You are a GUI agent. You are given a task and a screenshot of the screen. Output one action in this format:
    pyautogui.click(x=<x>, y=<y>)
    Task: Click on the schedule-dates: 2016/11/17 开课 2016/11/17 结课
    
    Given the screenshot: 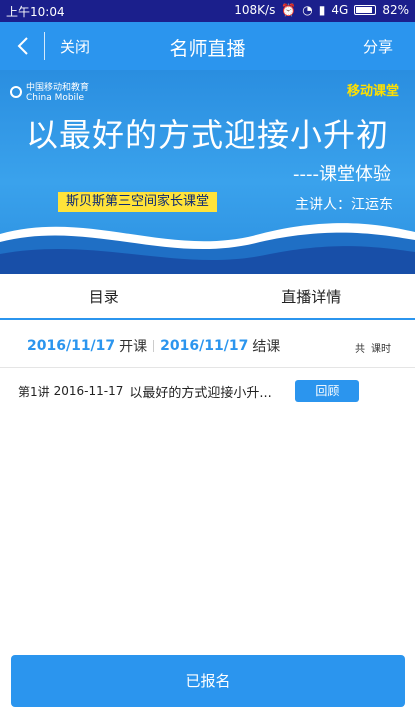 What is the action you would take?
    pyautogui.click(x=153, y=346)
    